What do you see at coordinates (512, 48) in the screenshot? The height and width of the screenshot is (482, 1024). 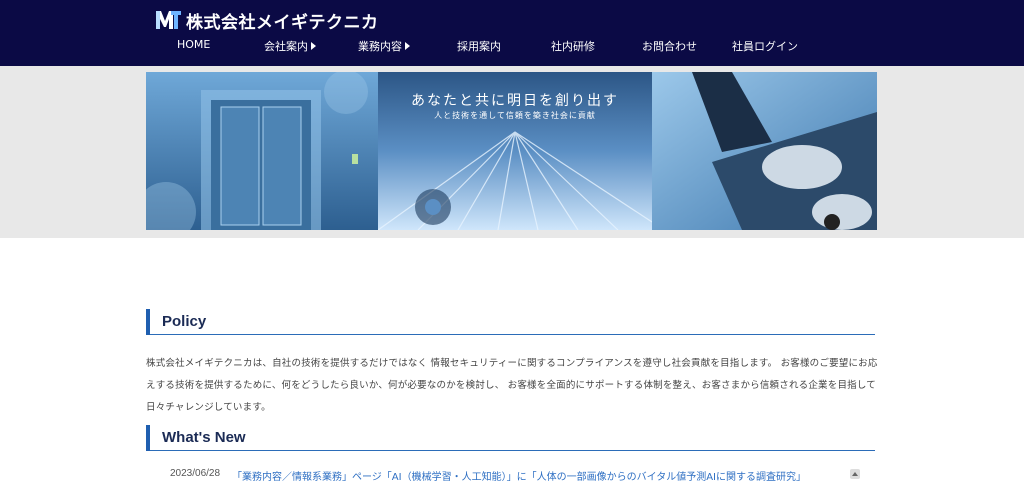 I see `main-nav: HOME 会社案内 業務内容 採用案内 社内研修 お問合わせ 社員ログイン` at bounding box center [512, 48].